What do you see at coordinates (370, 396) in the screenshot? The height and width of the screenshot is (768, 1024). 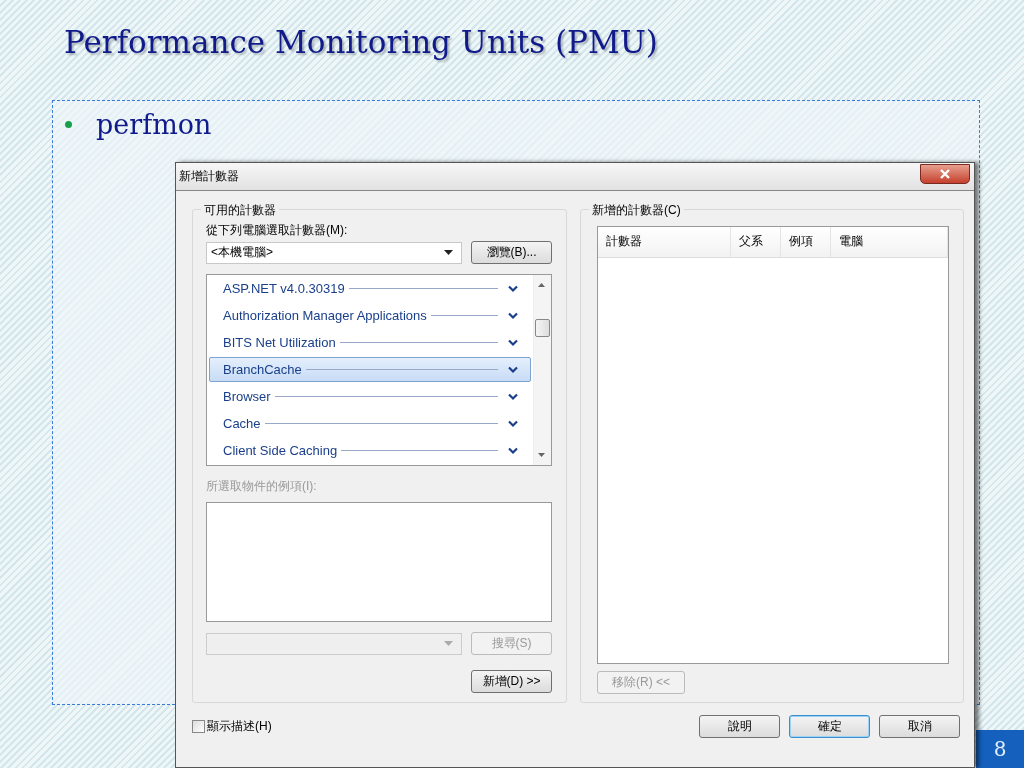 I see `counter-item: Browser` at bounding box center [370, 396].